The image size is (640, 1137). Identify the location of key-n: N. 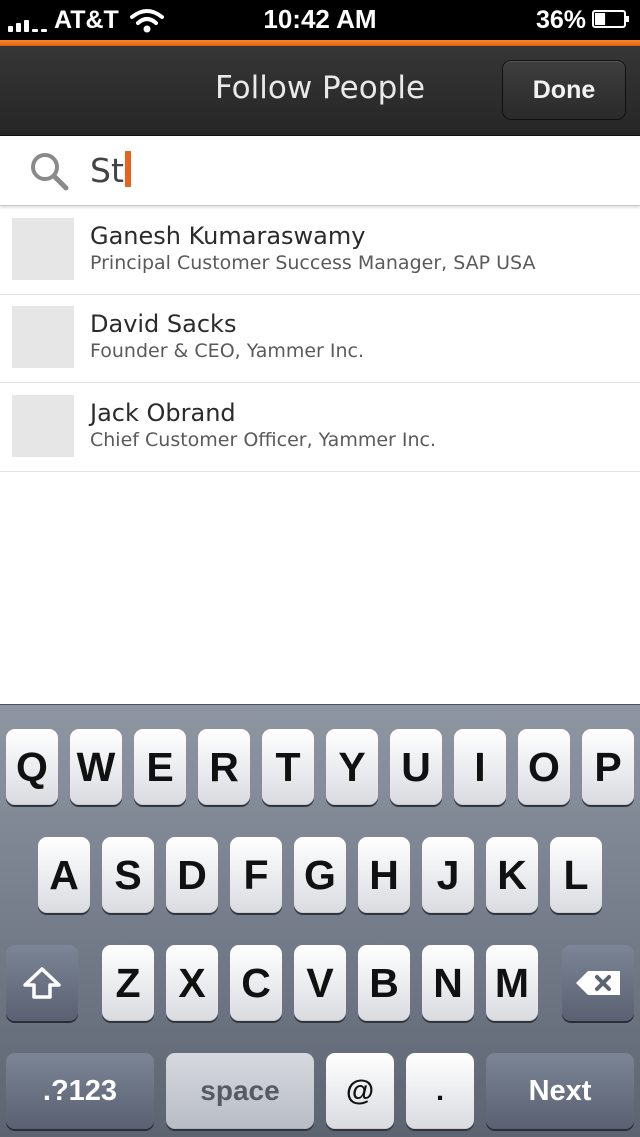
(448, 983).